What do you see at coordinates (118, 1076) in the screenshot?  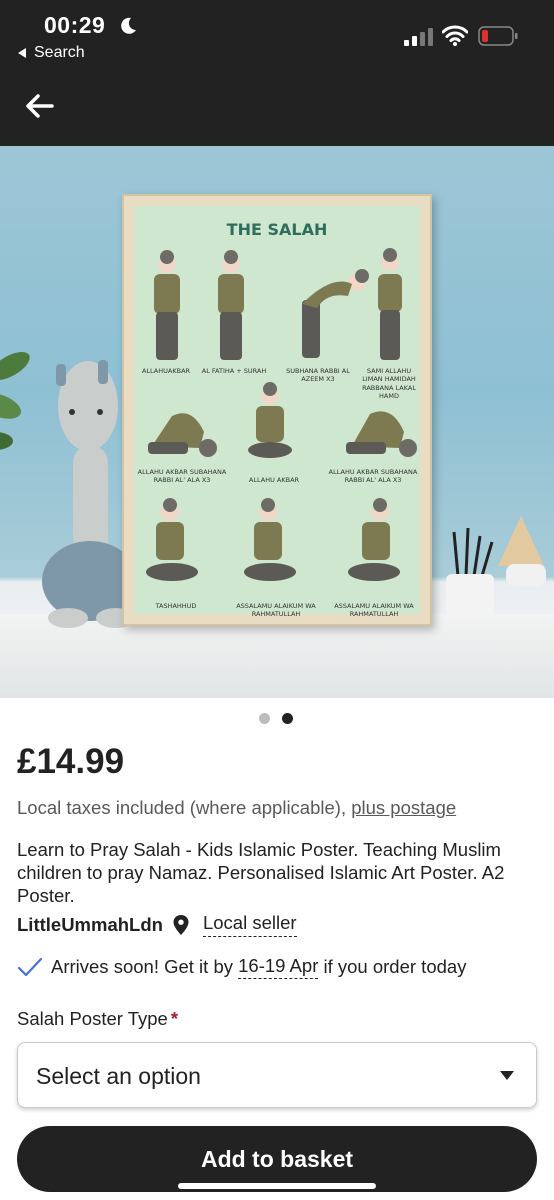 I see `variation-selected-value: Select an option` at bounding box center [118, 1076].